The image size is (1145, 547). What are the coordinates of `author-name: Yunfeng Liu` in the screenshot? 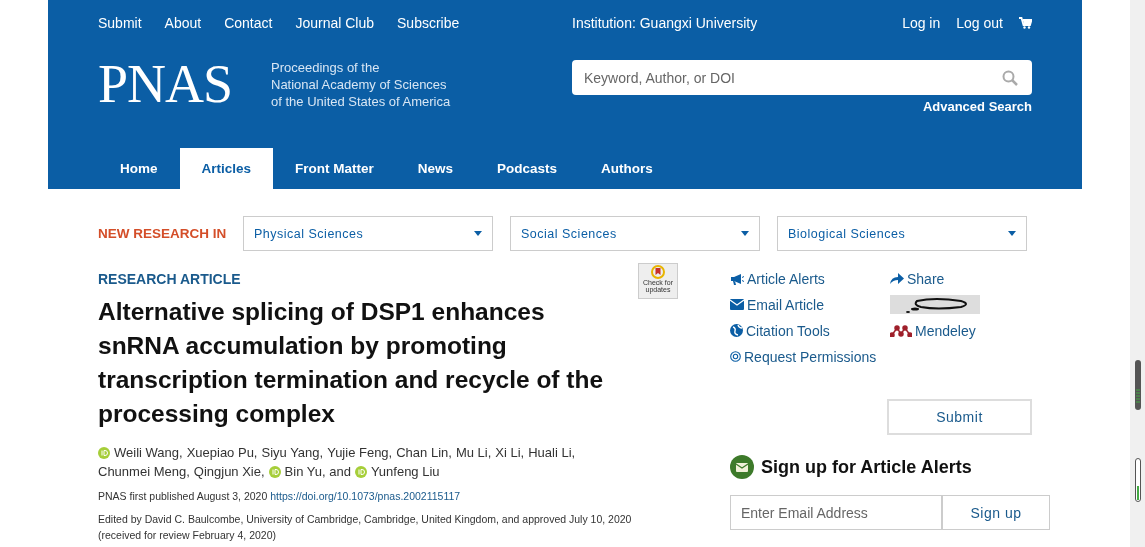 It's located at (405, 471).